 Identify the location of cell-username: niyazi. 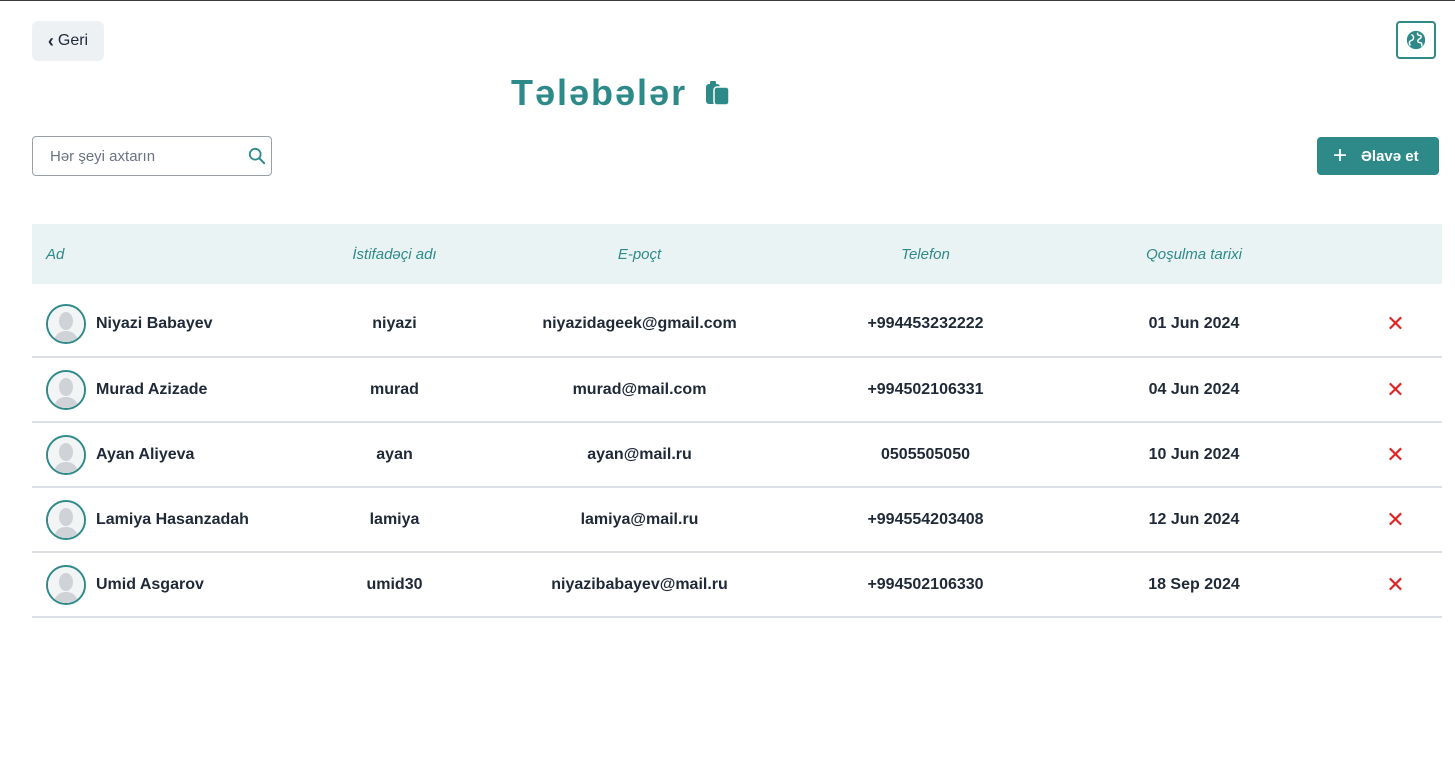
(394, 323).